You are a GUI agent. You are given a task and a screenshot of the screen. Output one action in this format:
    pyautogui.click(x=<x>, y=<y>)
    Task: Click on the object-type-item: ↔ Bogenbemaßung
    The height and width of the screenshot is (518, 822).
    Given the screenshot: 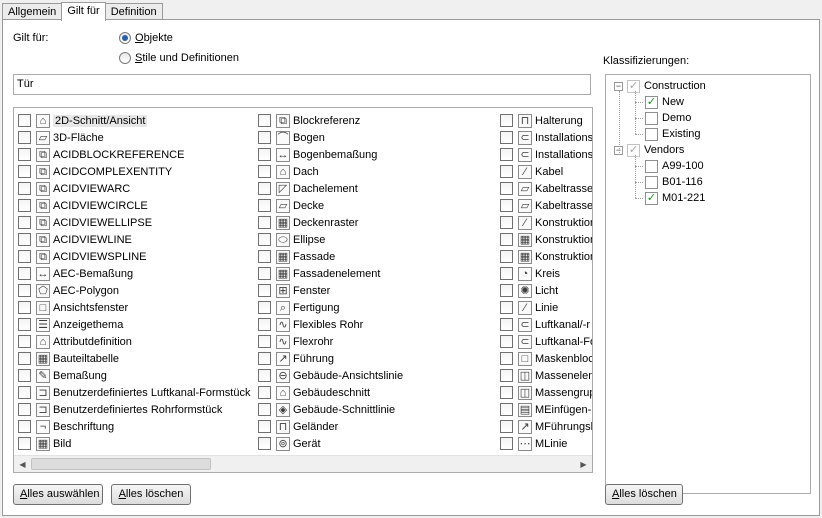 What is the action you would take?
    pyautogui.click(x=330, y=154)
    